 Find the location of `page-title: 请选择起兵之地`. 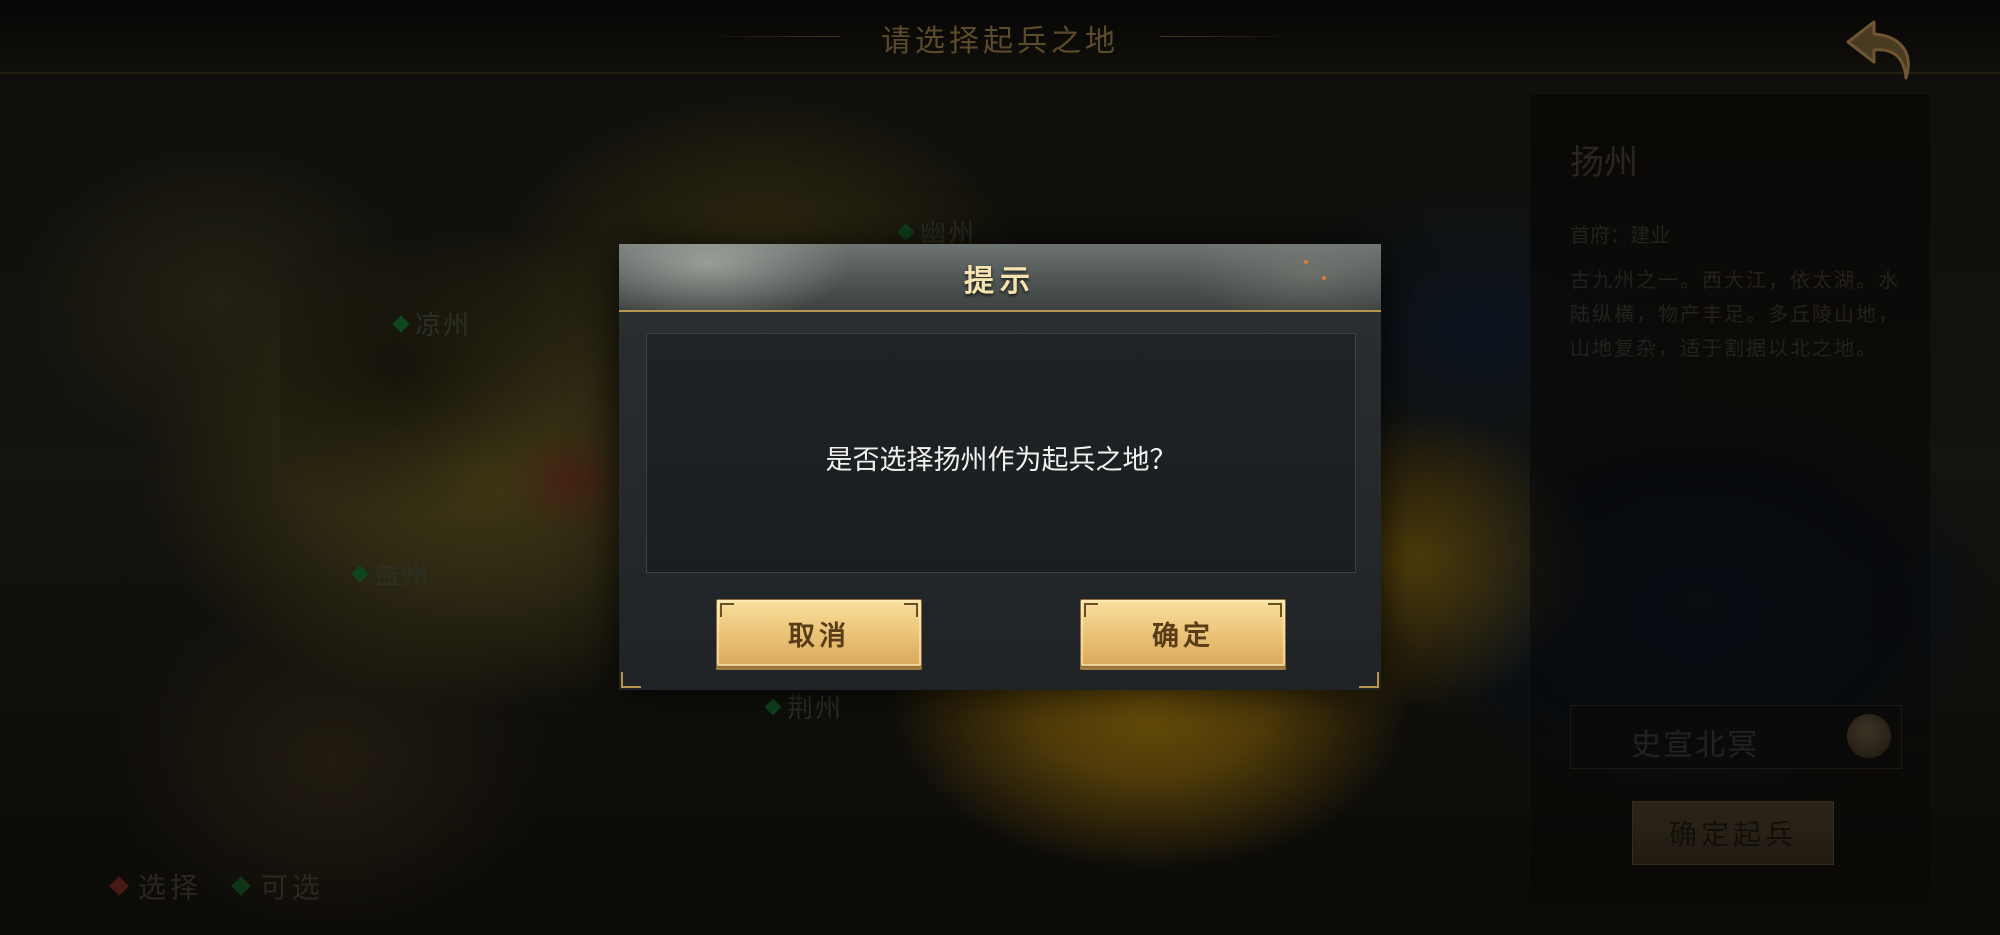

page-title: 请选择起兵之地 is located at coordinates (1000, 41).